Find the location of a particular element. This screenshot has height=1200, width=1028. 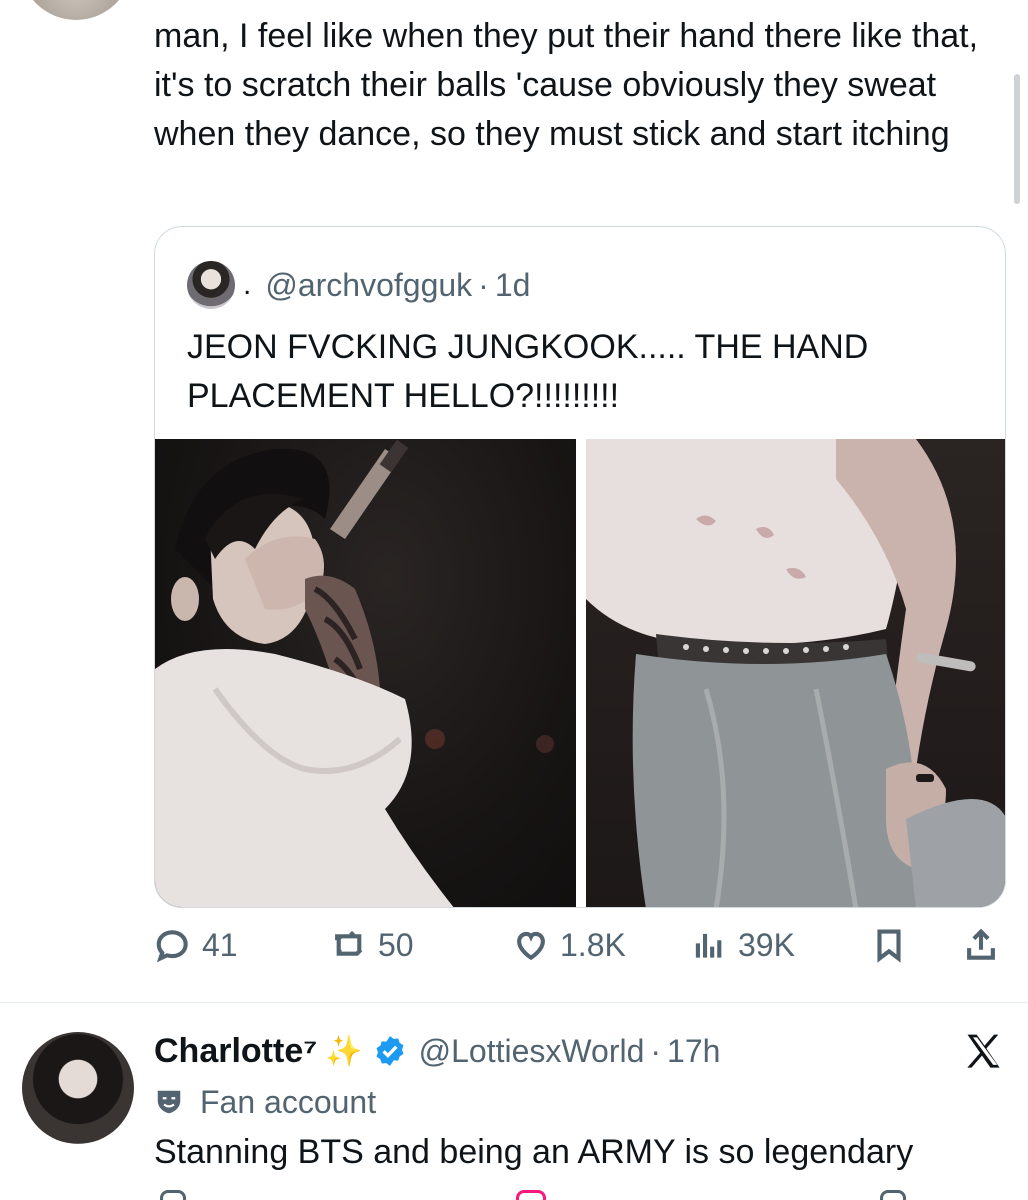

like-button: 1.8K is located at coordinates (569, 945).